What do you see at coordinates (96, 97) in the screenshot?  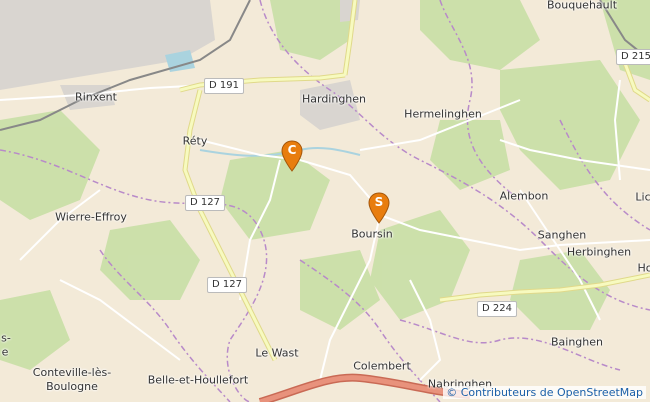 I see `place-label-rinxent: Rinxent` at bounding box center [96, 97].